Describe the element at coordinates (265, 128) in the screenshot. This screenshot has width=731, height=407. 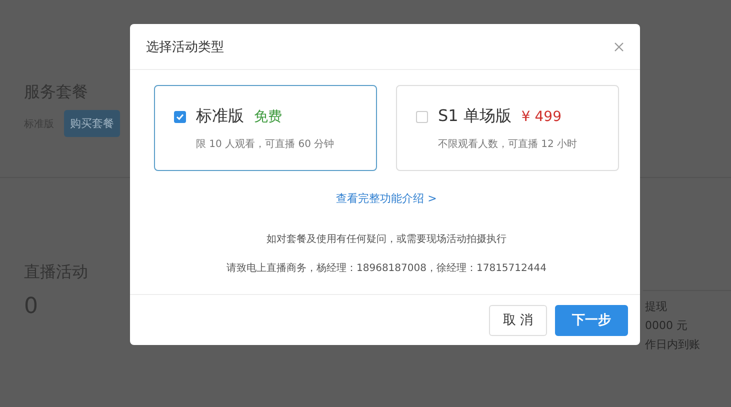
I see `plan-card: 标准版 免费 限 10 人观看，可直播 60 分钟` at that location.